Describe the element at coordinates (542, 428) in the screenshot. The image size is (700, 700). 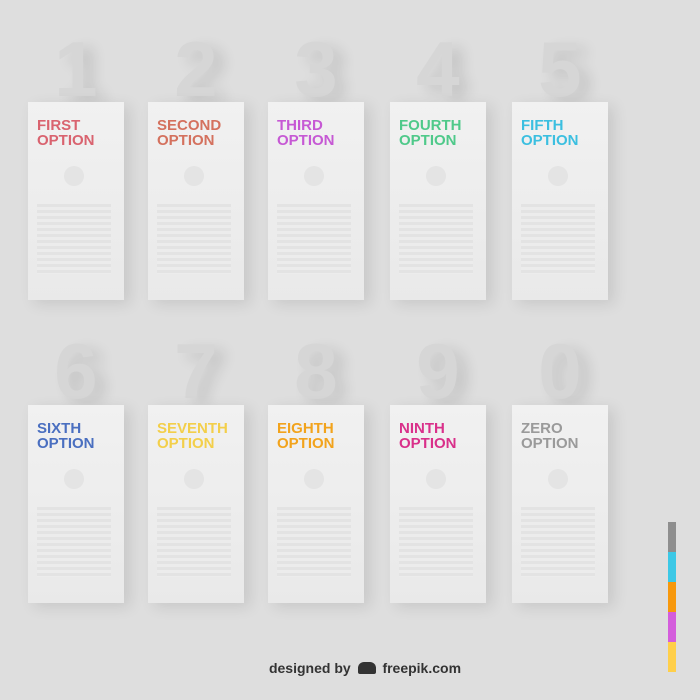
I see `option-title-line1: ZERO` at that location.